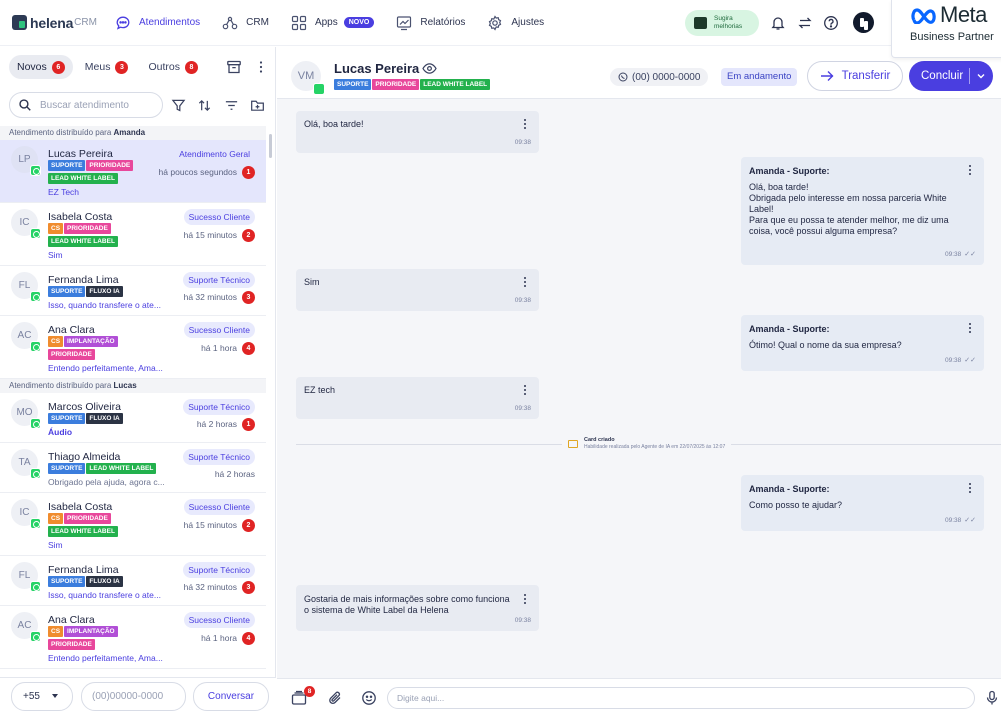  I want to click on filter-lines-icon, so click(231, 105).